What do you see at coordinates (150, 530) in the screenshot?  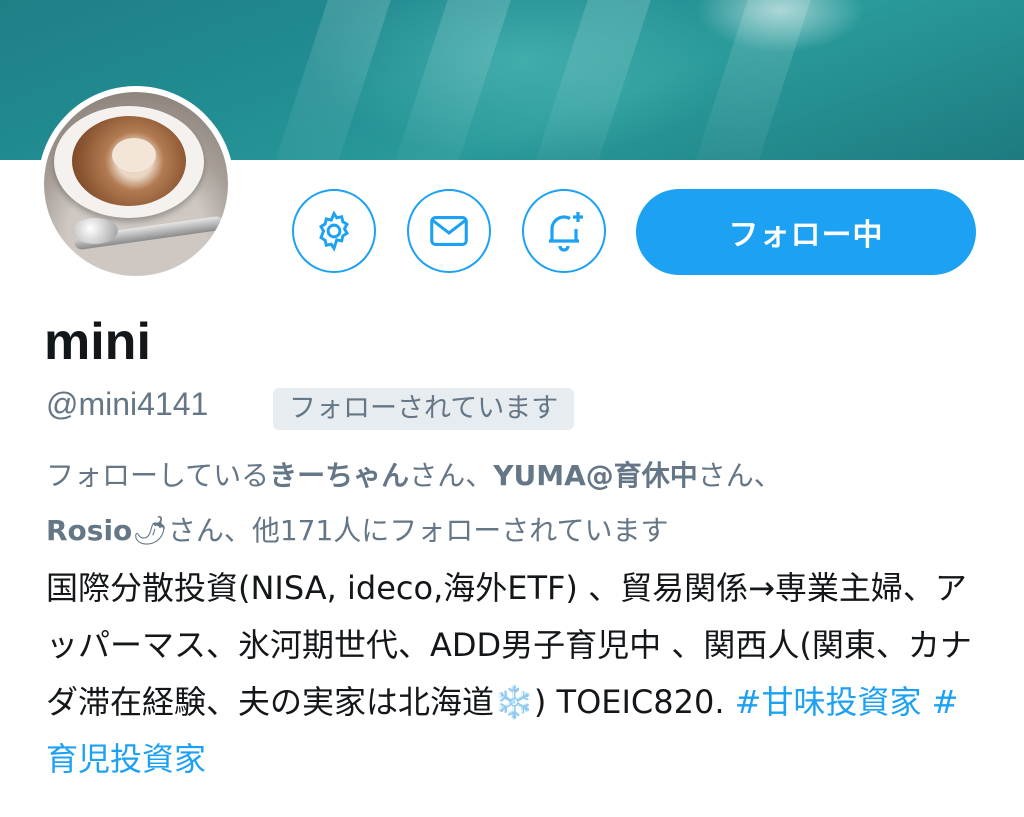 I see `chili-pepper-emoji: 🌶` at bounding box center [150, 530].